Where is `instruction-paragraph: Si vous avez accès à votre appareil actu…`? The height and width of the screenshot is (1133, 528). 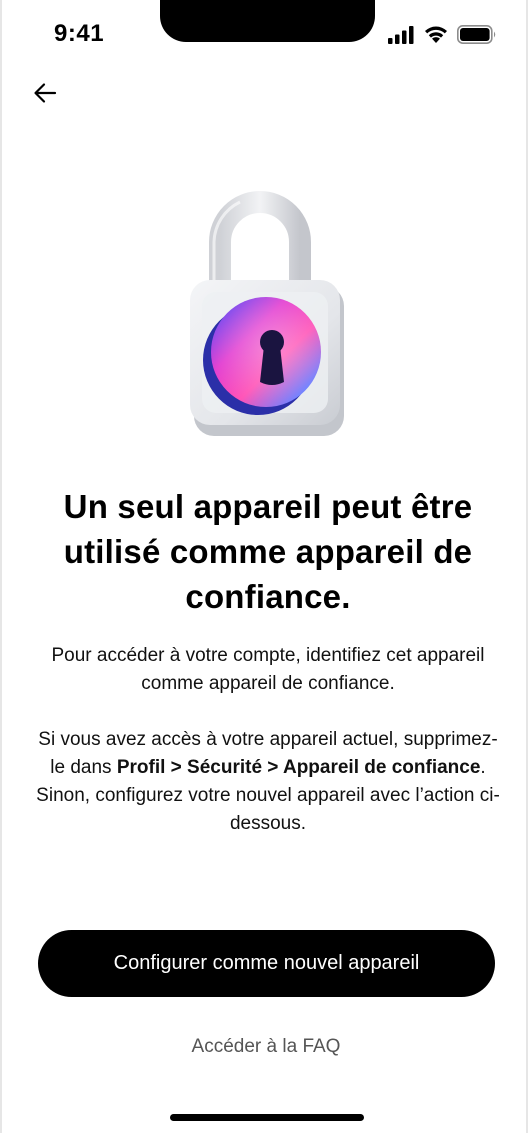 instruction-paragraph: Si vous avez accès à votre appareil actu… is located at coordinates (268, 782).